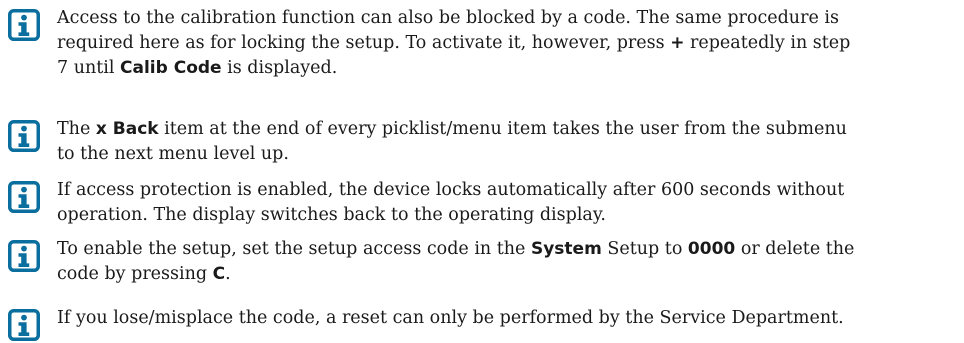  I want to click on bold-term: C, so click(219, 274).